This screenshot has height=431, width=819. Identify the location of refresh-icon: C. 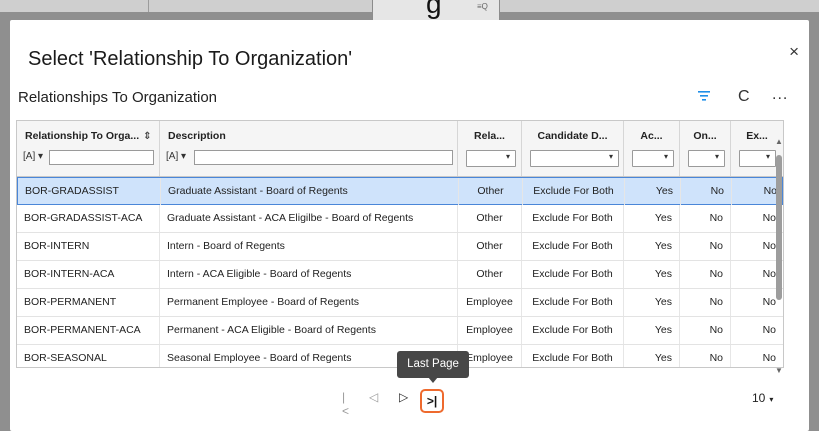
(744, 97).